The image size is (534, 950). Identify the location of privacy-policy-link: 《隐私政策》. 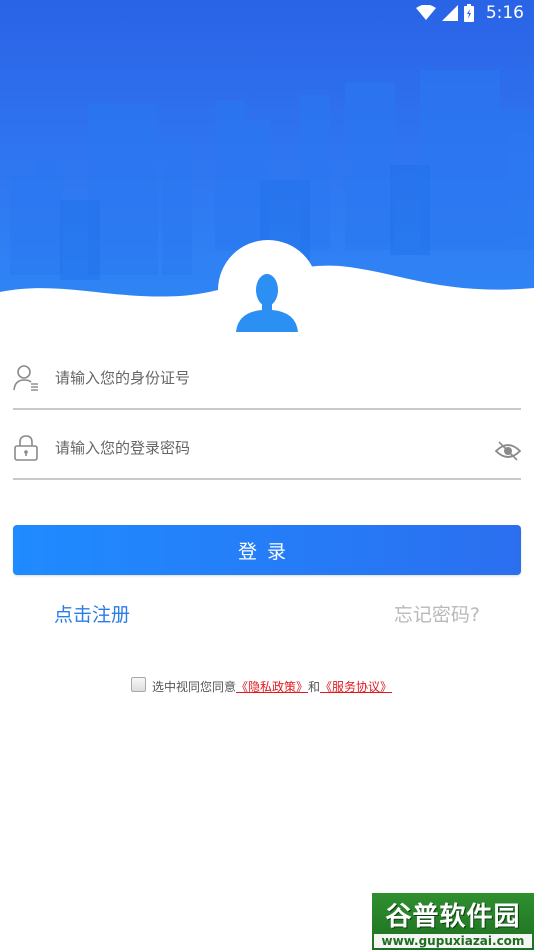
(272, 686).